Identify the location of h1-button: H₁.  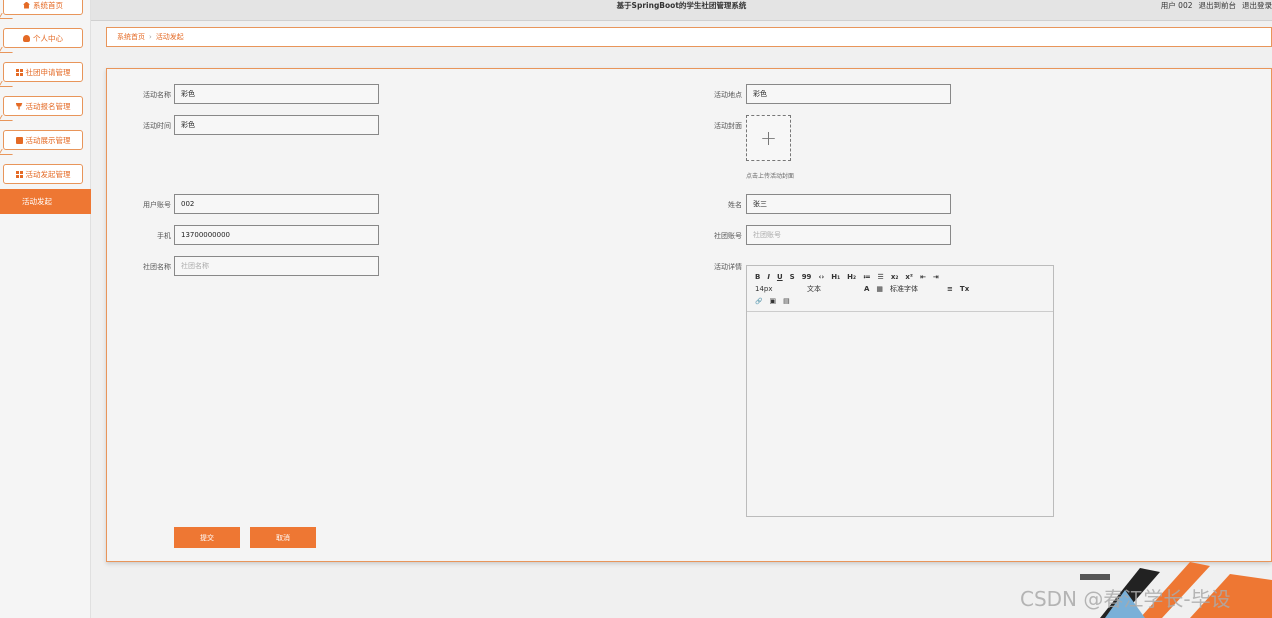
(835, 277).